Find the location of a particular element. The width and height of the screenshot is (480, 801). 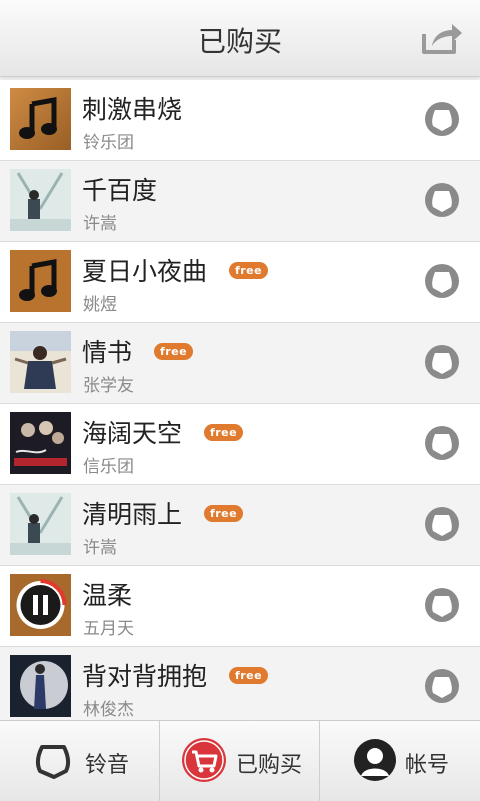

song-row: 温柔 五月天 is located at coordinates (240, 606).